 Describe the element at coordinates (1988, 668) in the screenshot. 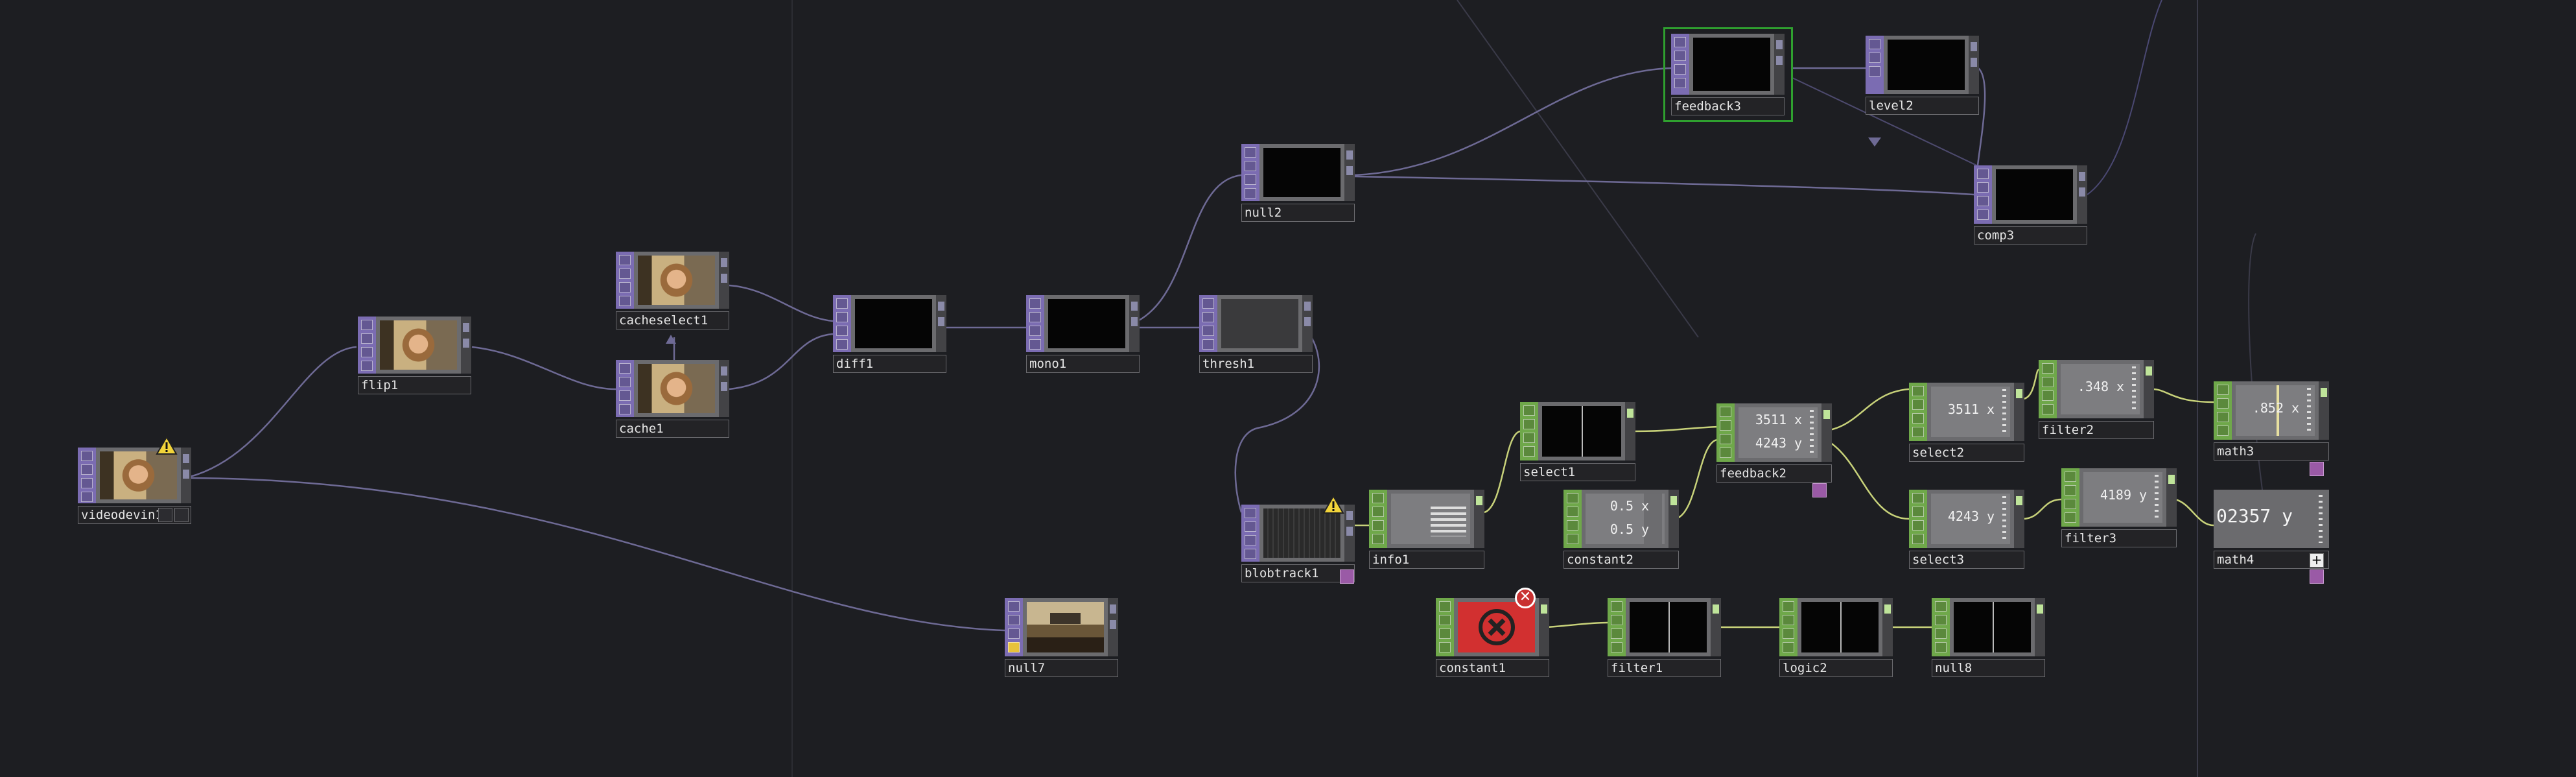

I see `node-label: null8` at that location.